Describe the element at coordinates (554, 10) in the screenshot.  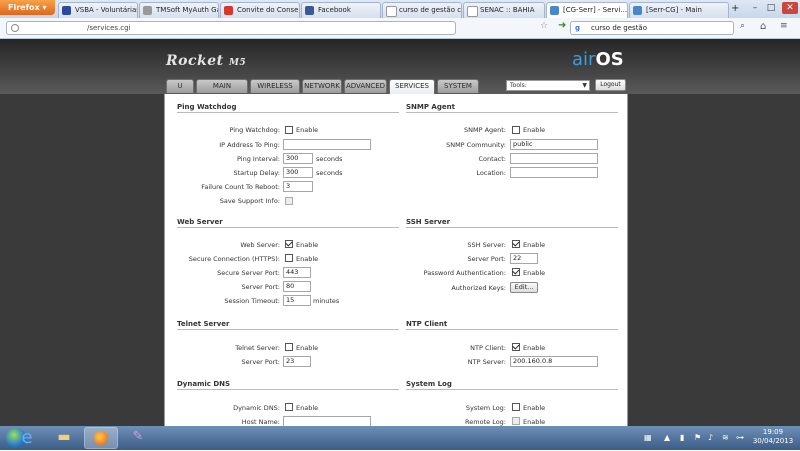
I see `ubnt-favicon-icon` at that location.